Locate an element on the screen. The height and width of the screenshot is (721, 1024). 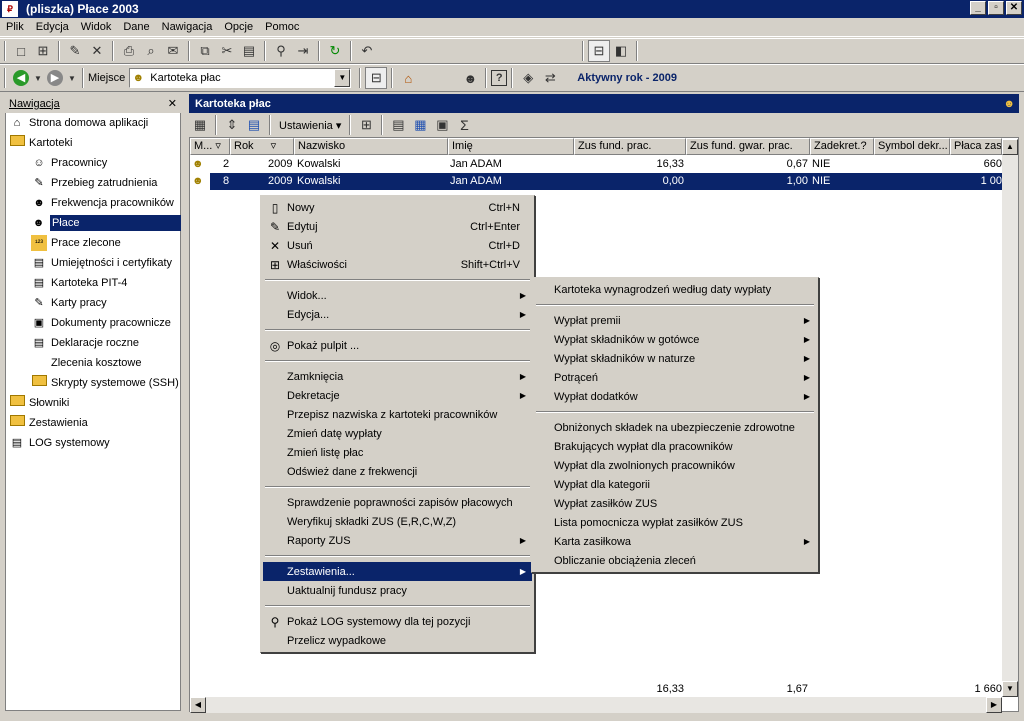
menu-item-zestawienia: Zestawienia... ▶ is located at coordinates (397, 571).